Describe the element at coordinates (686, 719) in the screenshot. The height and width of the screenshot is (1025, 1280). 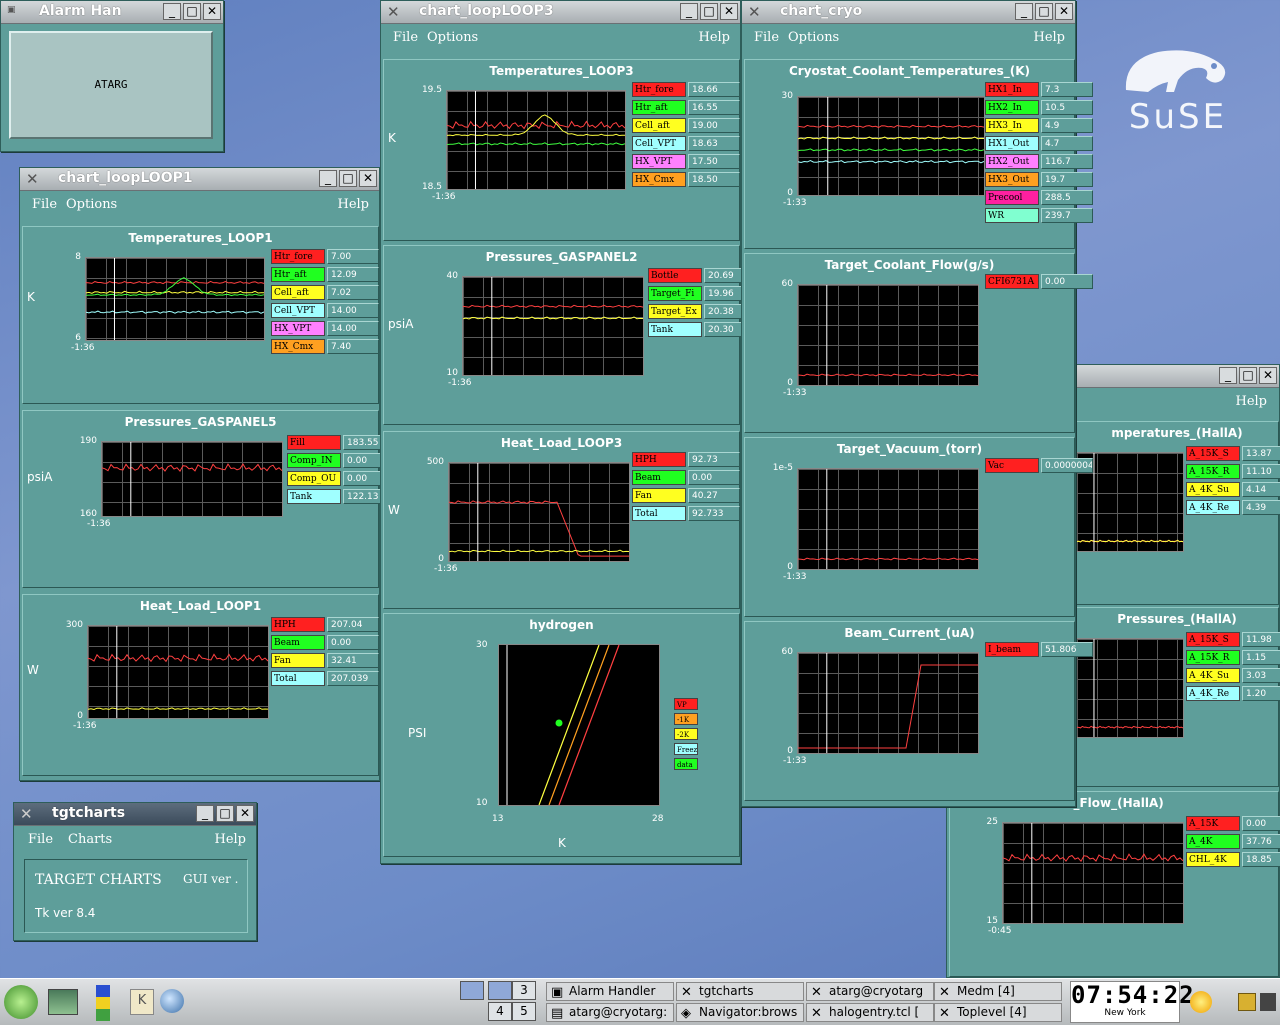
I see `legend-entry: -1K` at that location.